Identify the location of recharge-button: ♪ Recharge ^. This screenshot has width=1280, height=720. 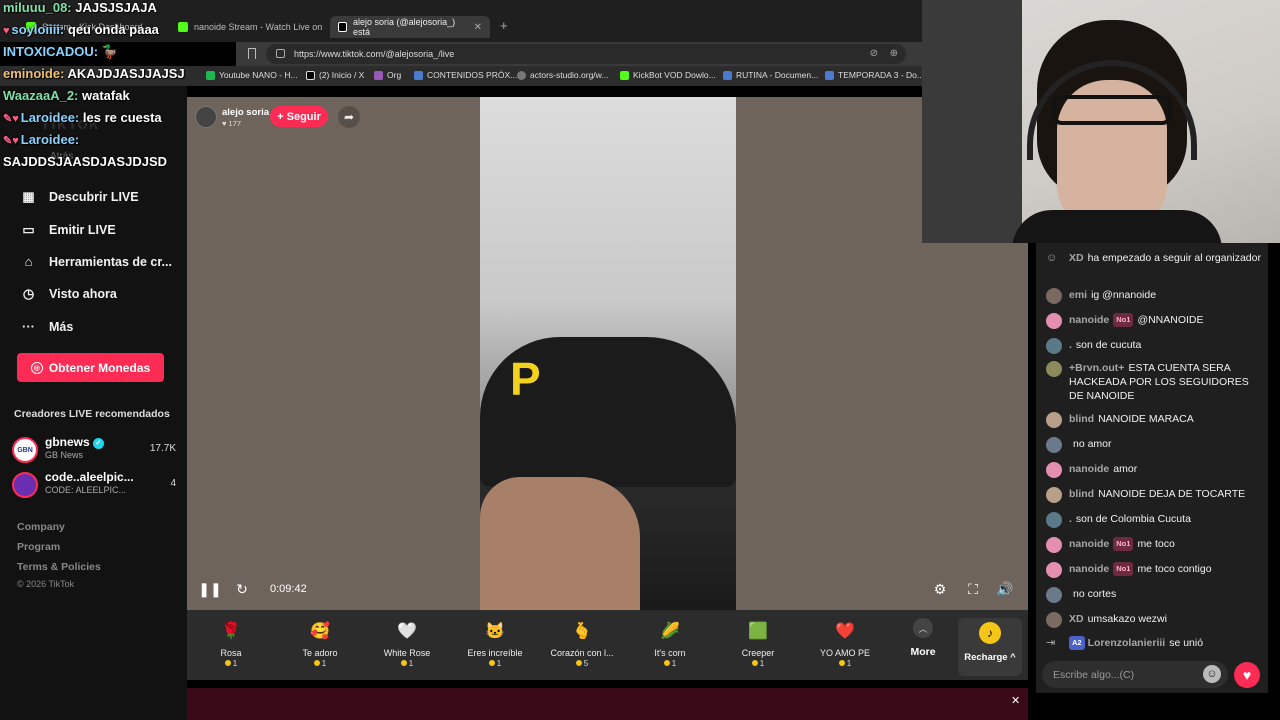
(990, 647).